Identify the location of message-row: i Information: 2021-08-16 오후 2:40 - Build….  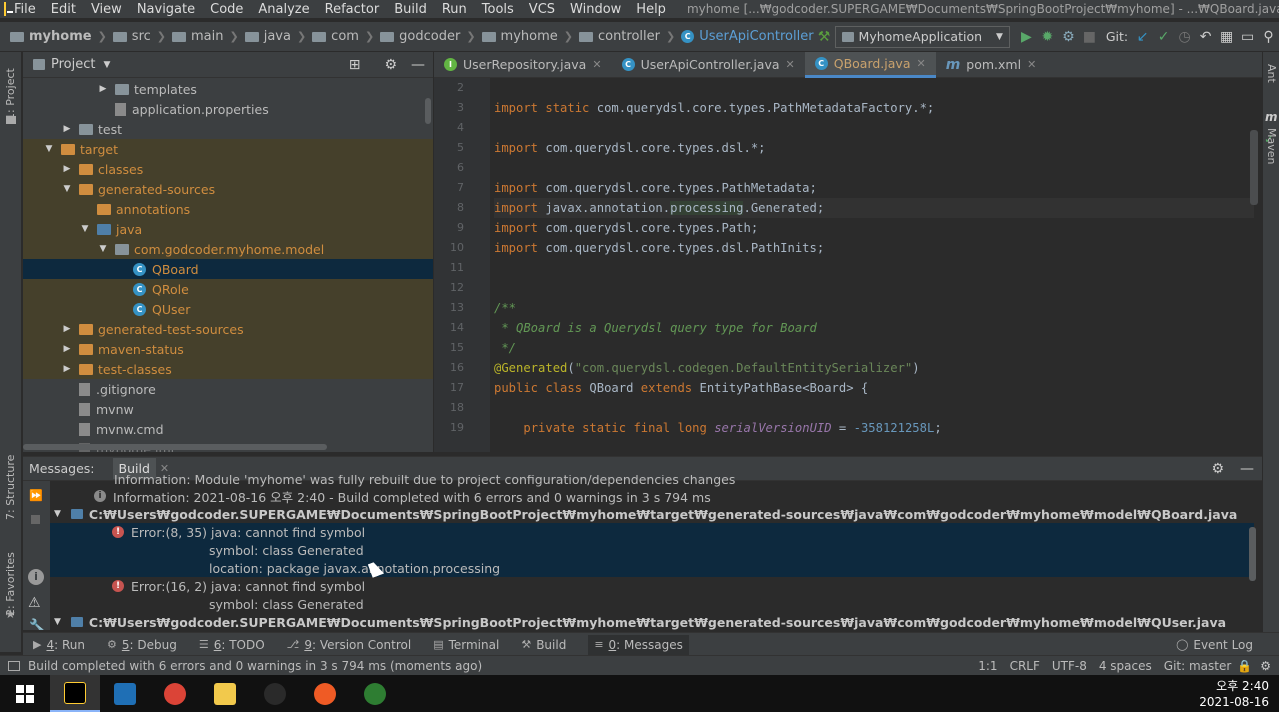
(652, 496).